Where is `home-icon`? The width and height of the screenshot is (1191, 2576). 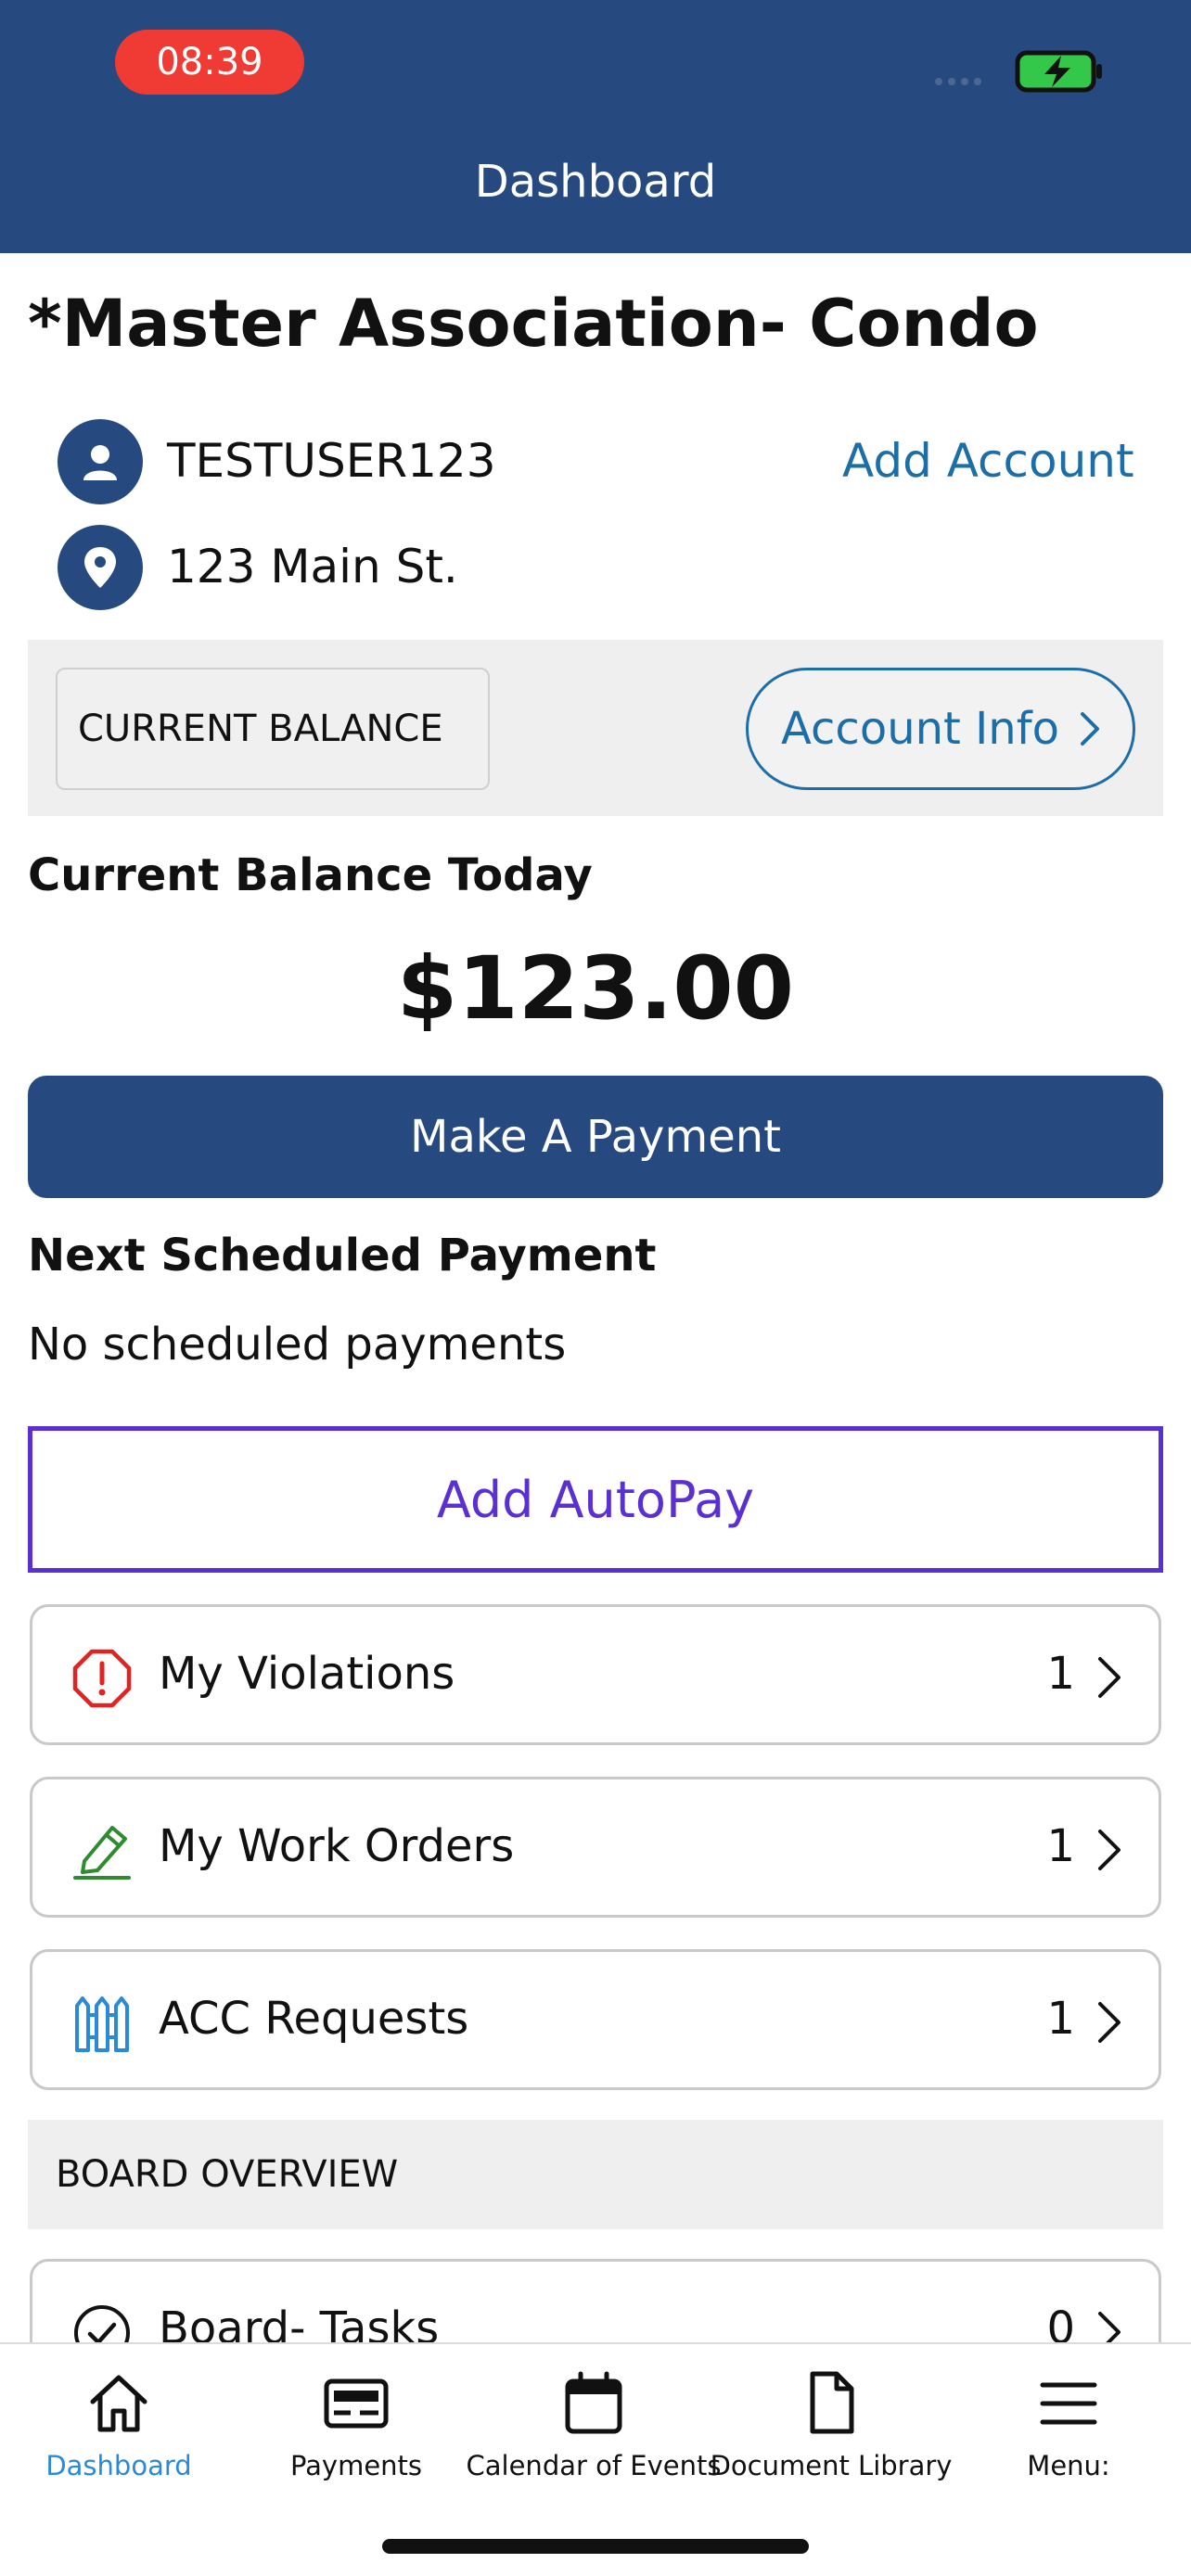 home-icon is located at coordinates (118, 2404).